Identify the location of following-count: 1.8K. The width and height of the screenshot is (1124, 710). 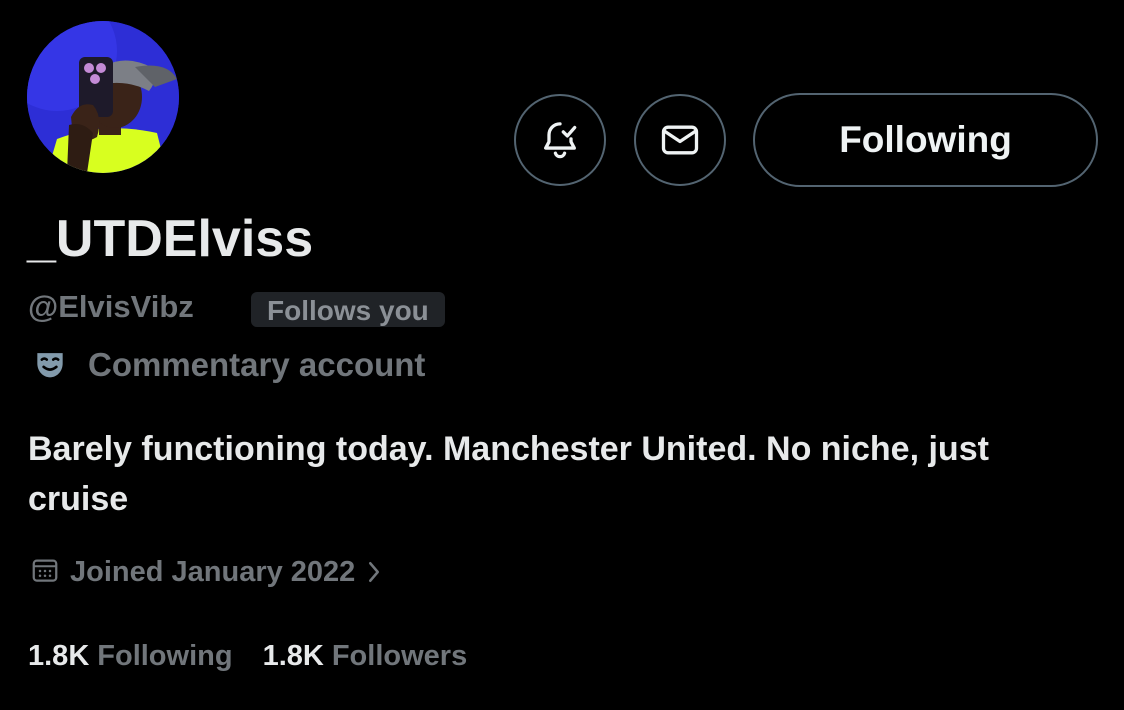
(59, 655).